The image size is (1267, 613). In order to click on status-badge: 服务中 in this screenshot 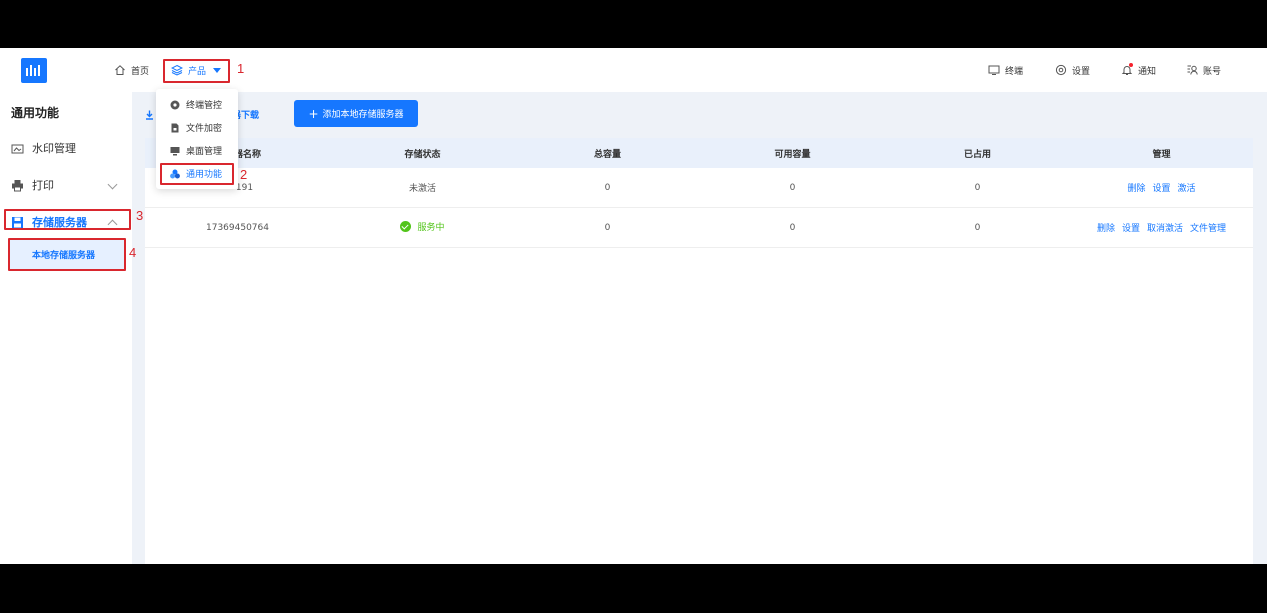, I will do `click(422, 226)`.